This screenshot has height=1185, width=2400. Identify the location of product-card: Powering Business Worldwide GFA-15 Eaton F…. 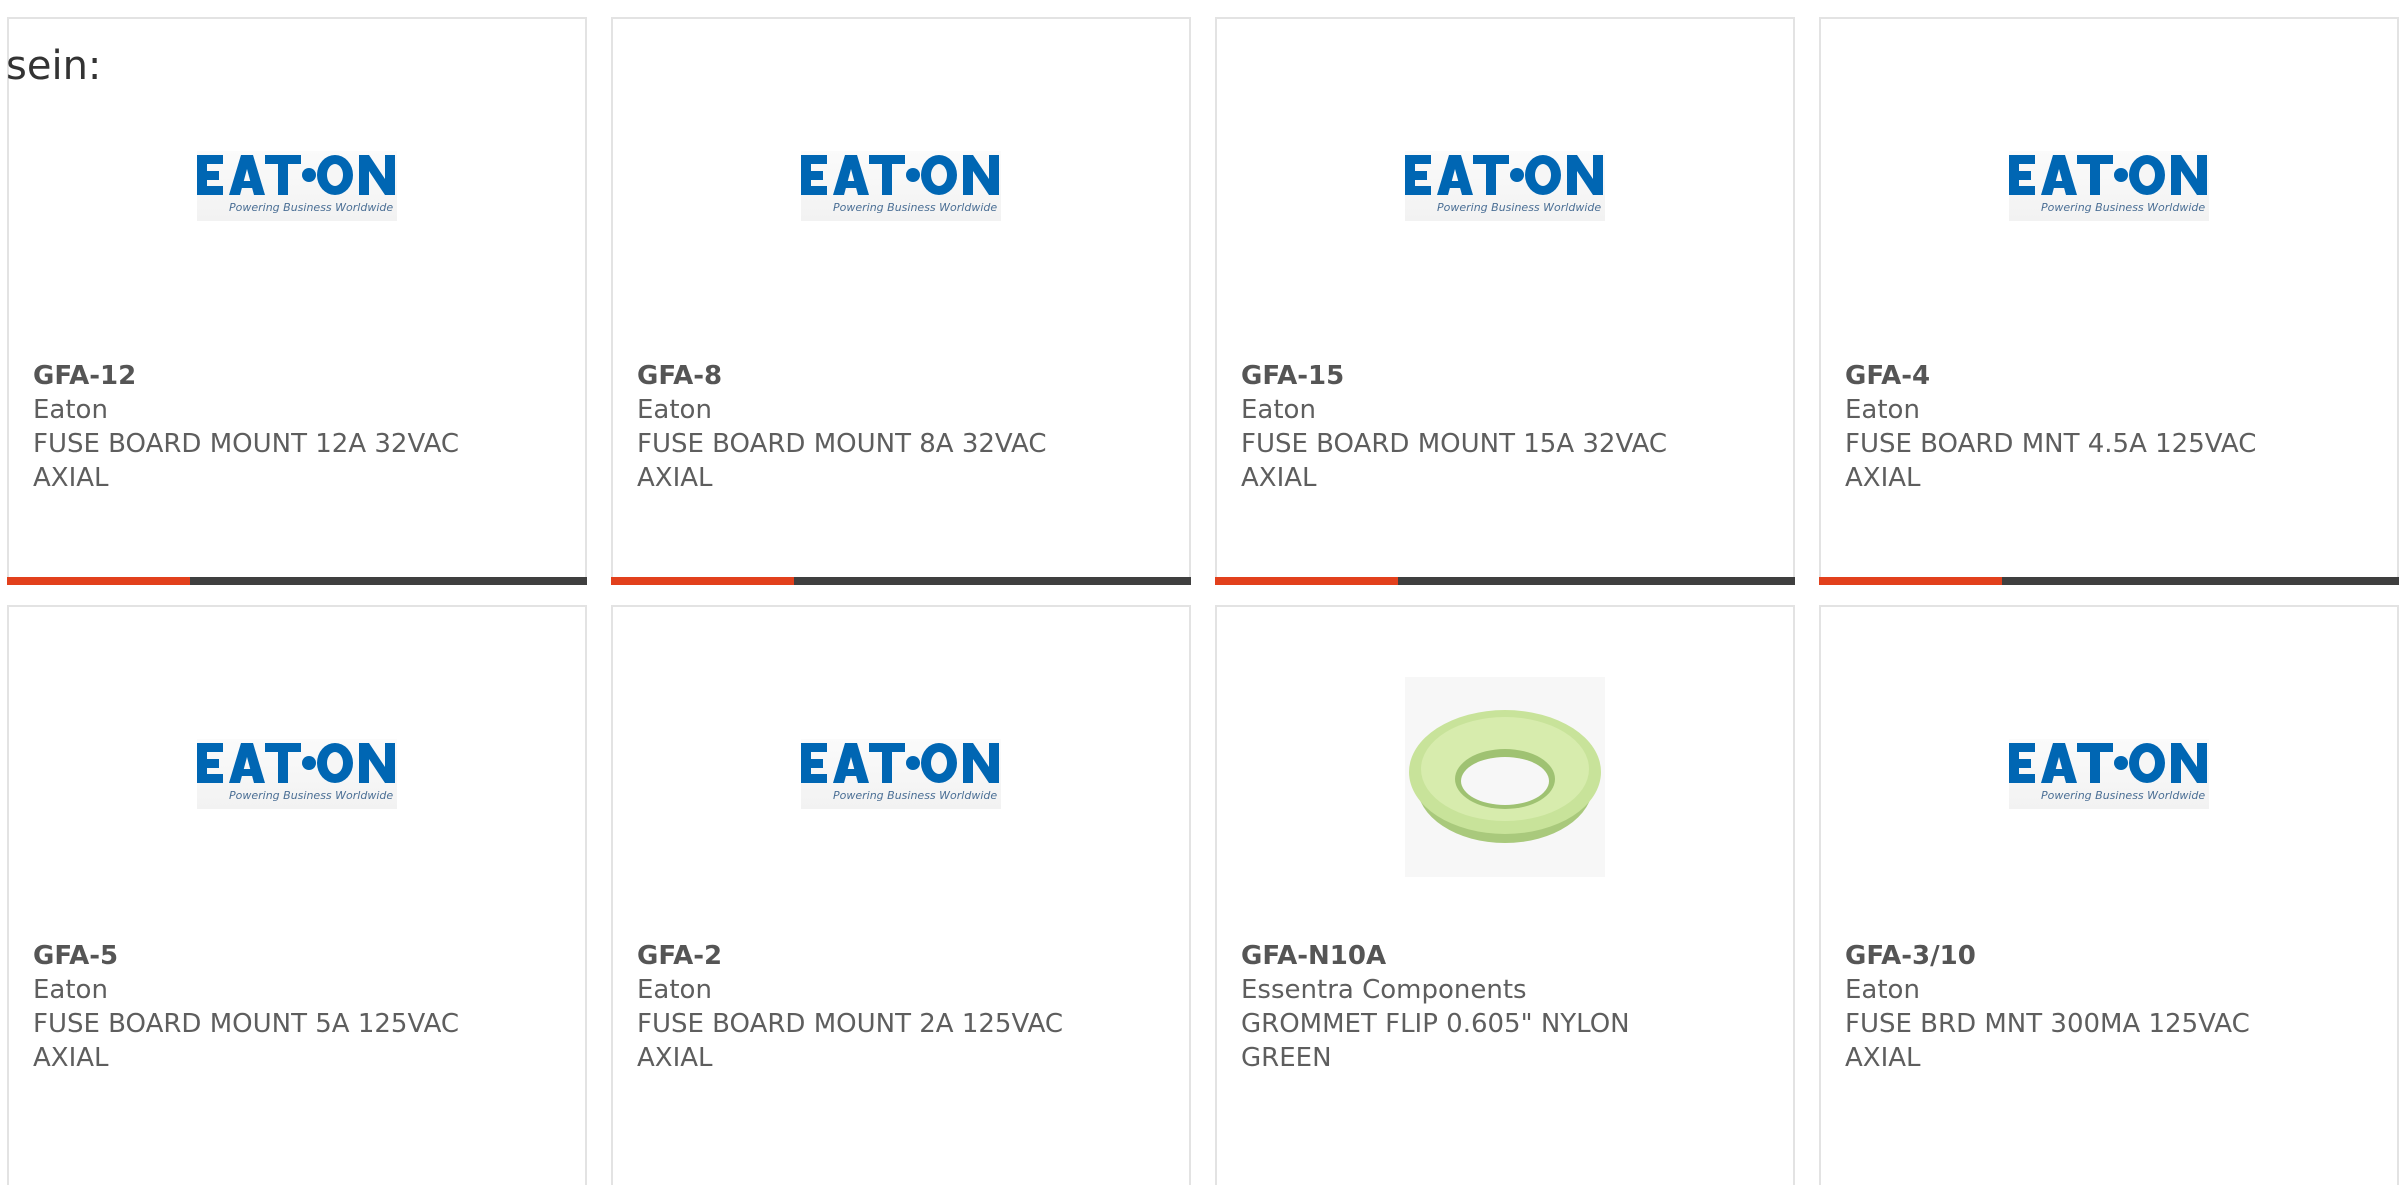
(1505, 301).